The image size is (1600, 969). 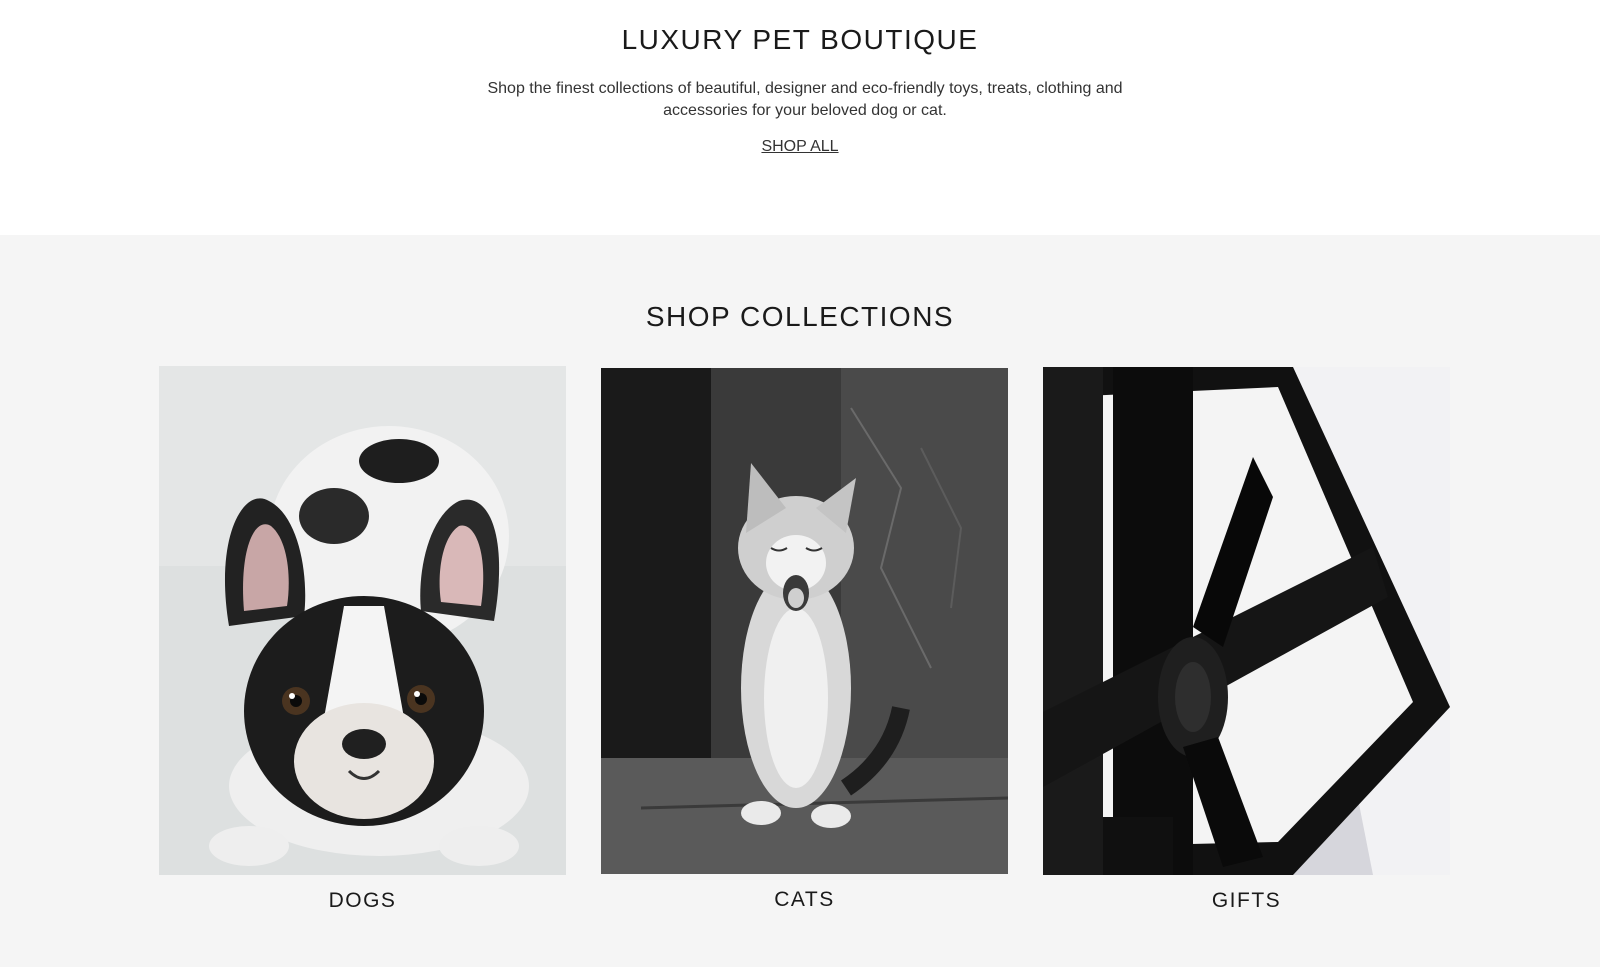 I want to click on cat-image, so click(x=804, y=621).